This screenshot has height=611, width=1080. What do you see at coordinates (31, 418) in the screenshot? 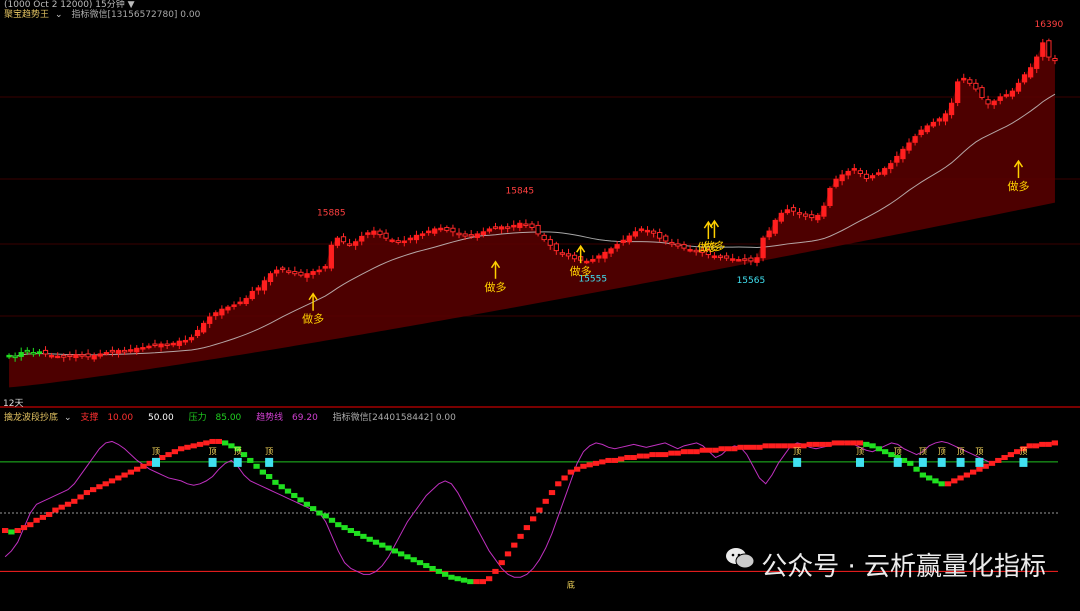
I see `osc-indicator-name: 擒龙波段抄底` at bounding box center [31, 418].